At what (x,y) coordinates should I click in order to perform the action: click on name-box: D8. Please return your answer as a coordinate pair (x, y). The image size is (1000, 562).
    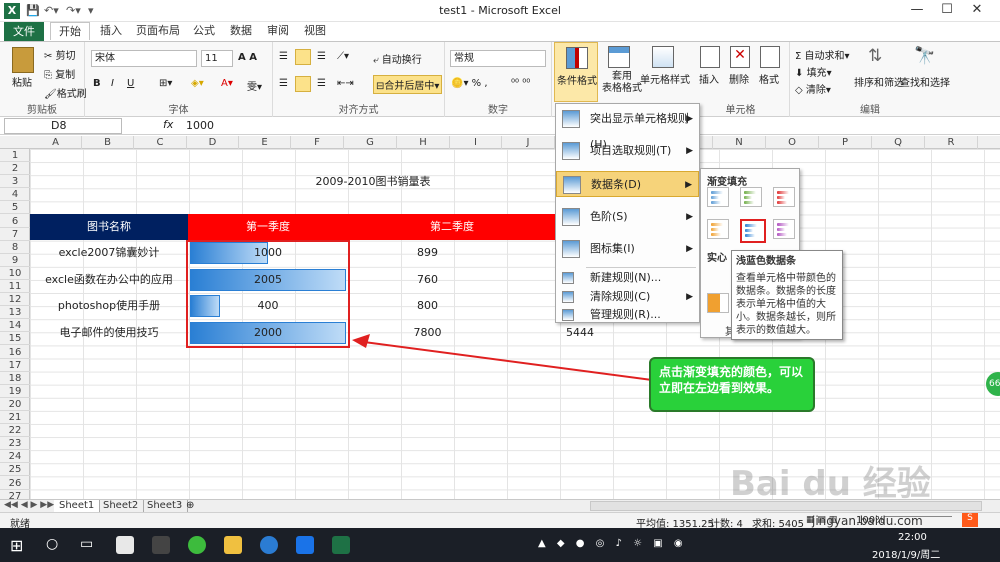
    Looking at the image, I should click on (63, 126).